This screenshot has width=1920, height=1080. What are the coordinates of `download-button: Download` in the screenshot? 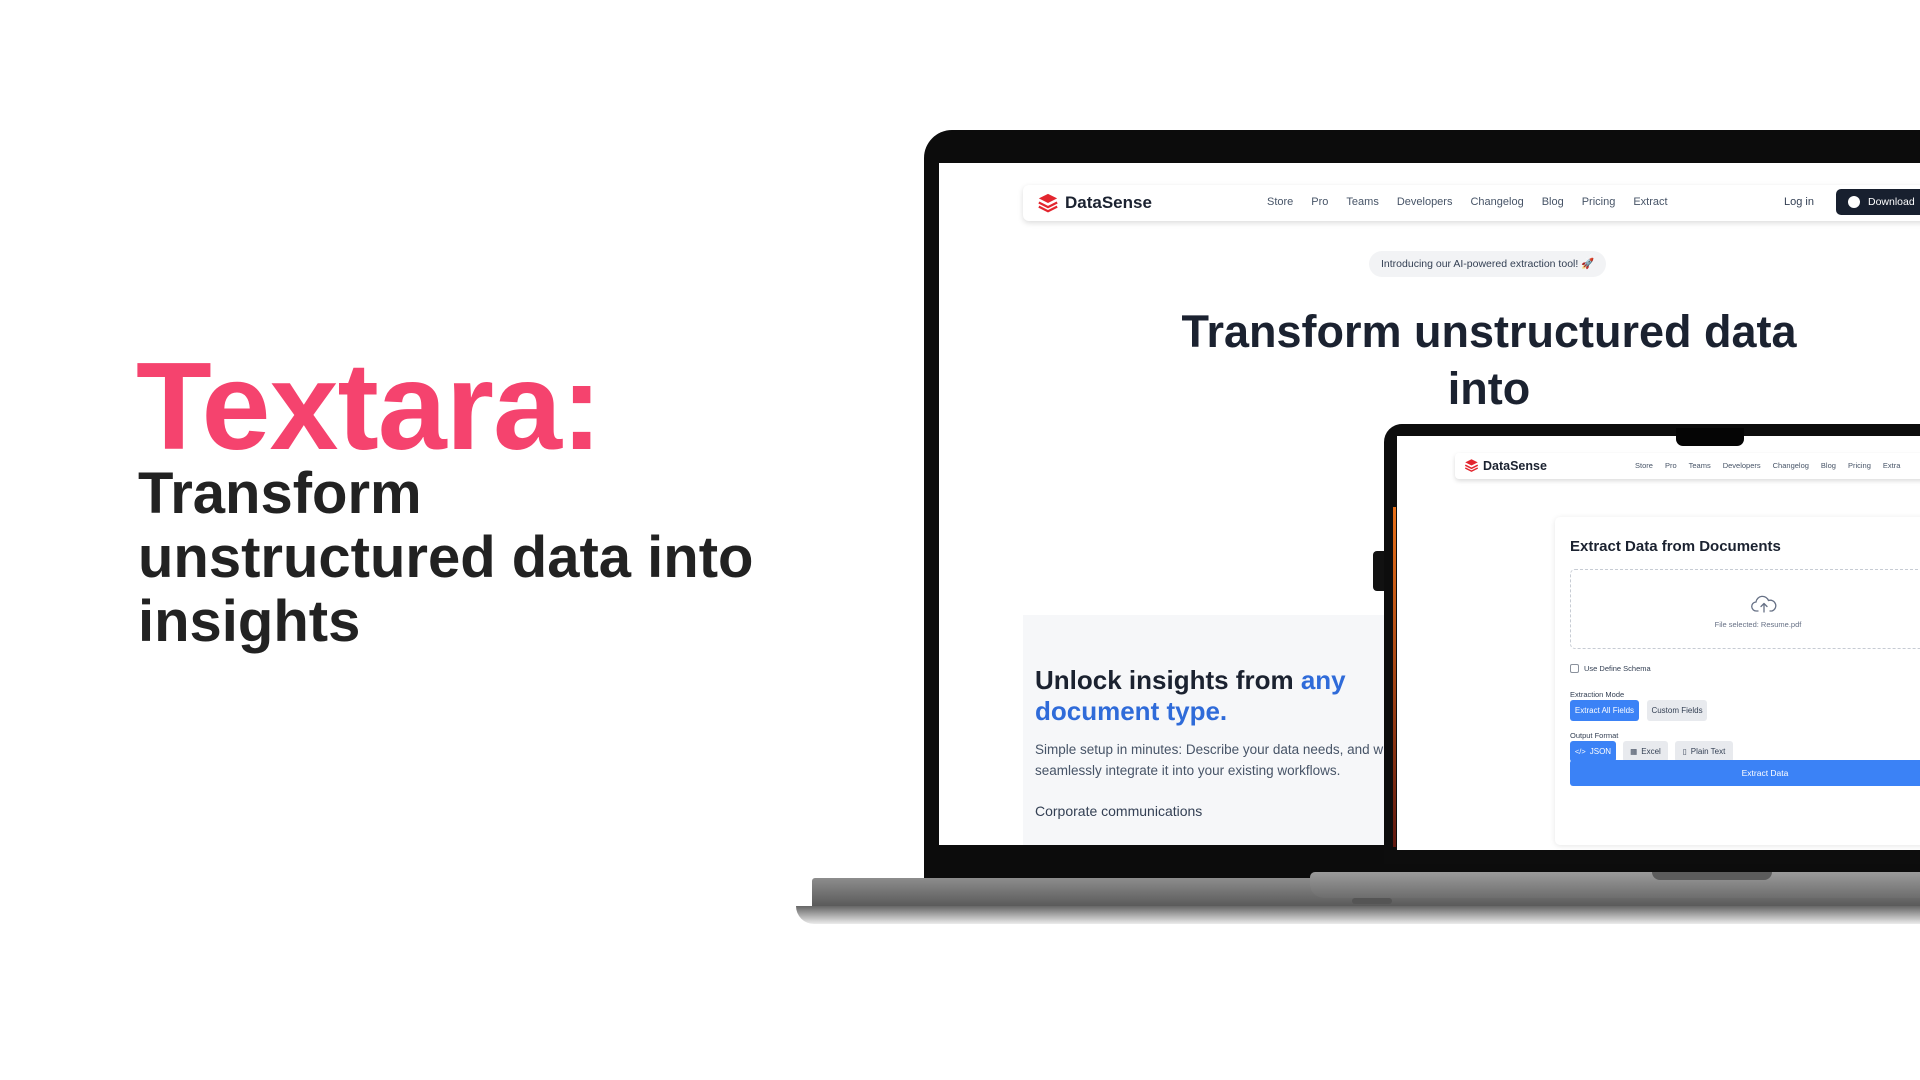 It's located at (1878, 202).